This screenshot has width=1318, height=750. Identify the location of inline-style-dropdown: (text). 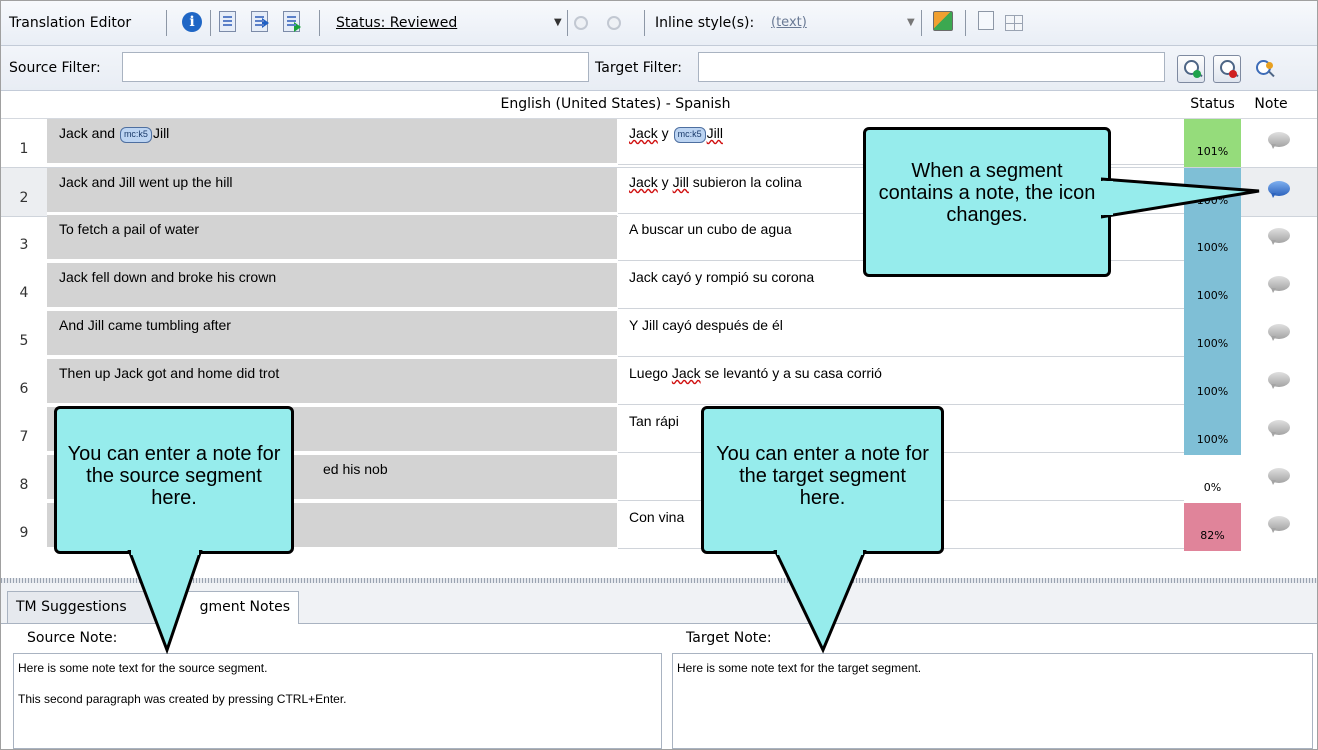
(789, 23).